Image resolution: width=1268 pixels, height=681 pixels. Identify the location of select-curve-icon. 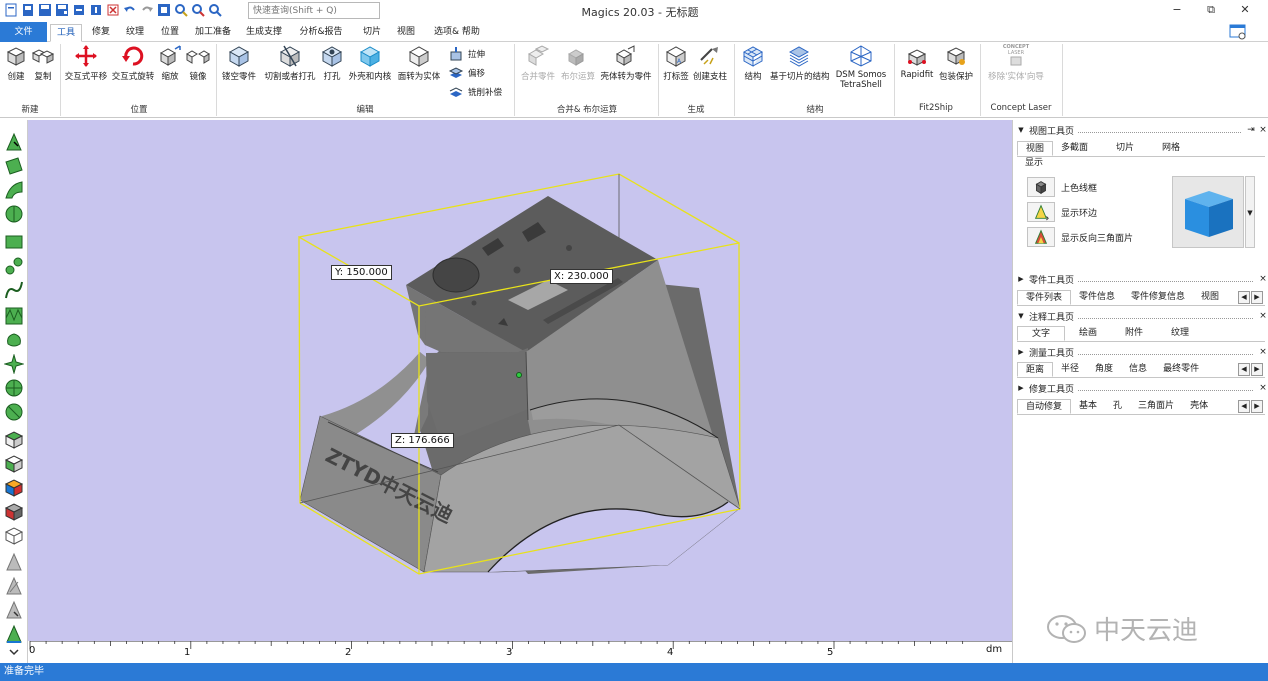
(14, 290).